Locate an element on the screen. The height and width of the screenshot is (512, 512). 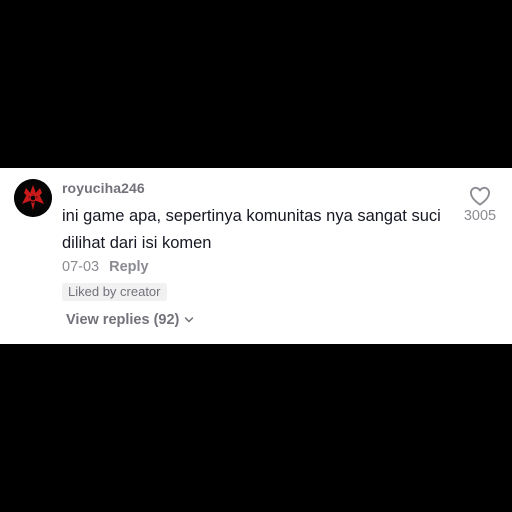
reply-button: Reply is located at coordinates (129, 267).